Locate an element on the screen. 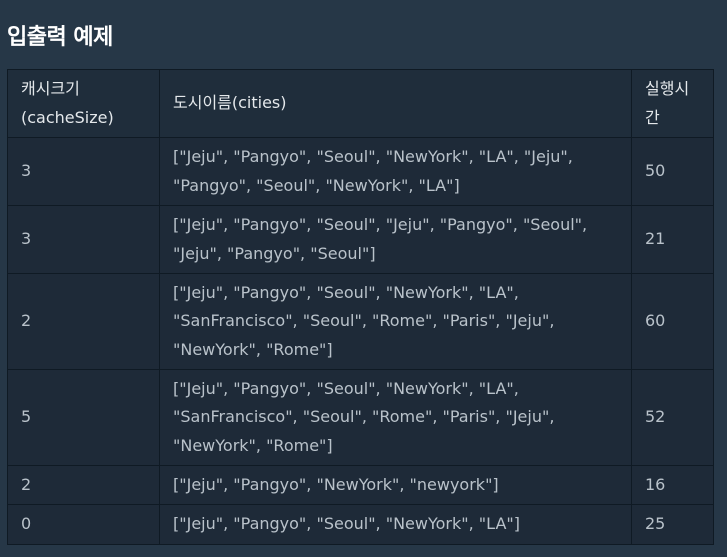 The width and height of the screenshot is (727, 557). header-cache-size: 캐시크기(cacheSize) is located at coordinates (83, 103).